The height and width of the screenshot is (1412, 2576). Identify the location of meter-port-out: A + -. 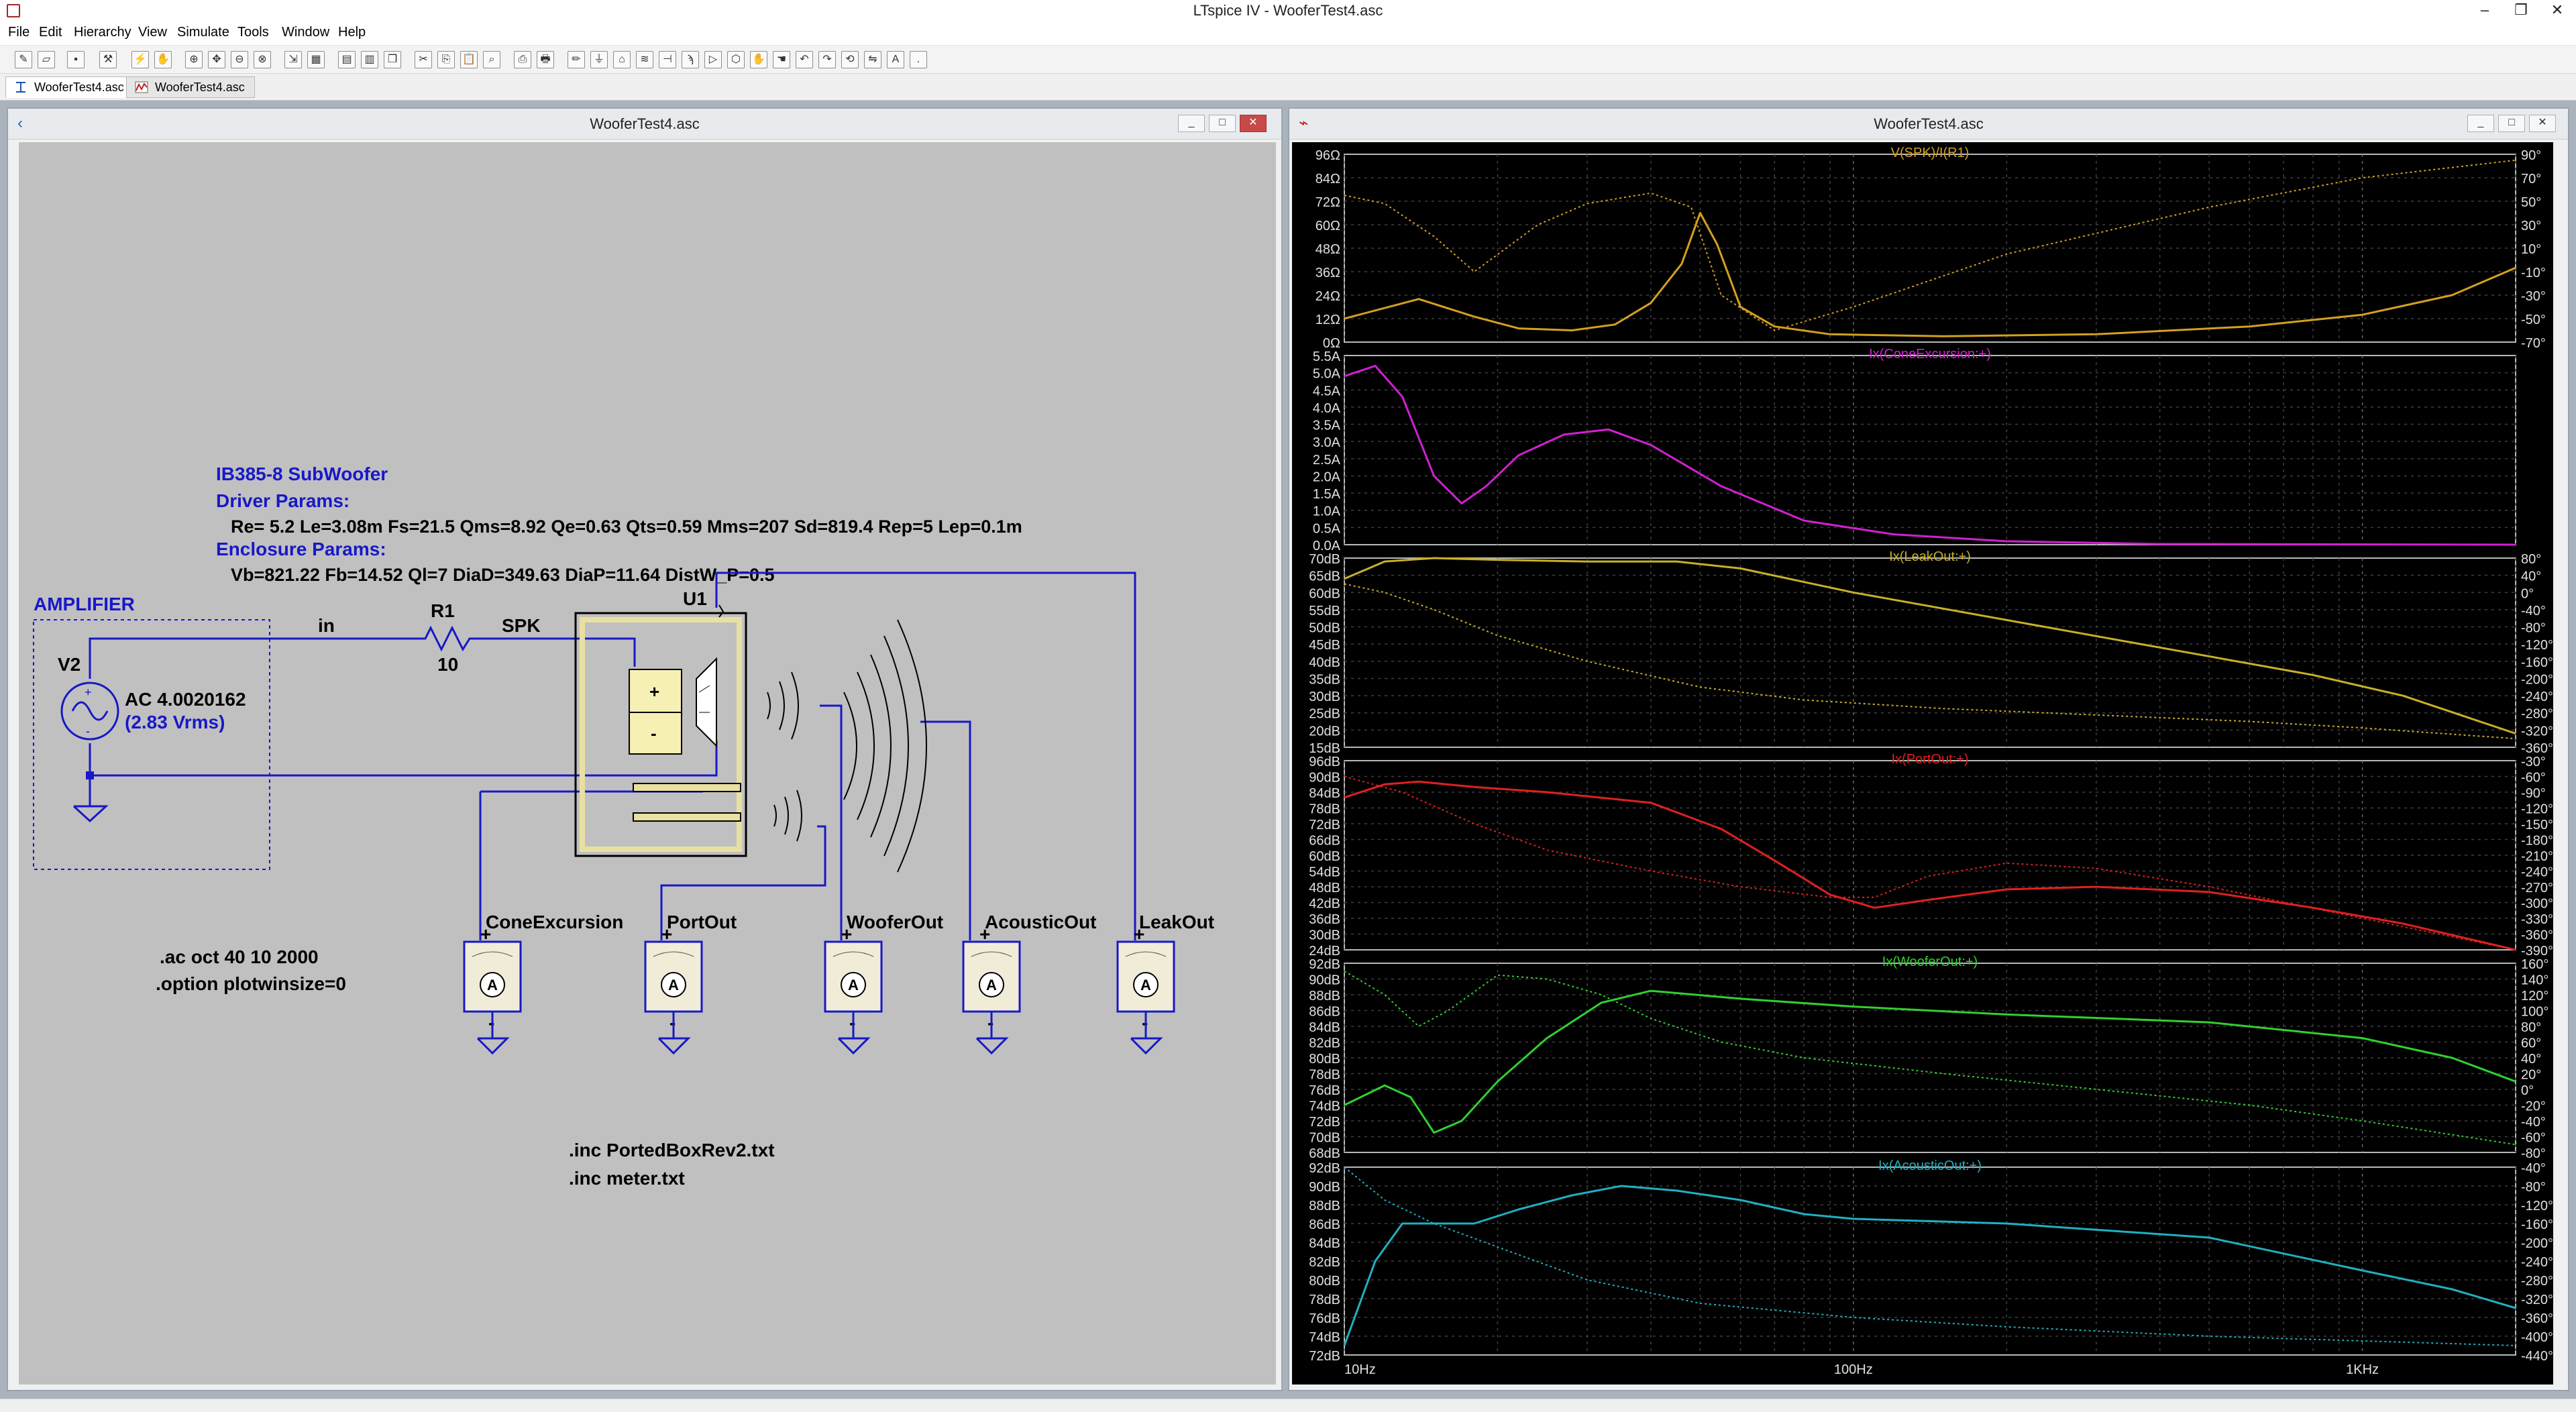
(673, 989).